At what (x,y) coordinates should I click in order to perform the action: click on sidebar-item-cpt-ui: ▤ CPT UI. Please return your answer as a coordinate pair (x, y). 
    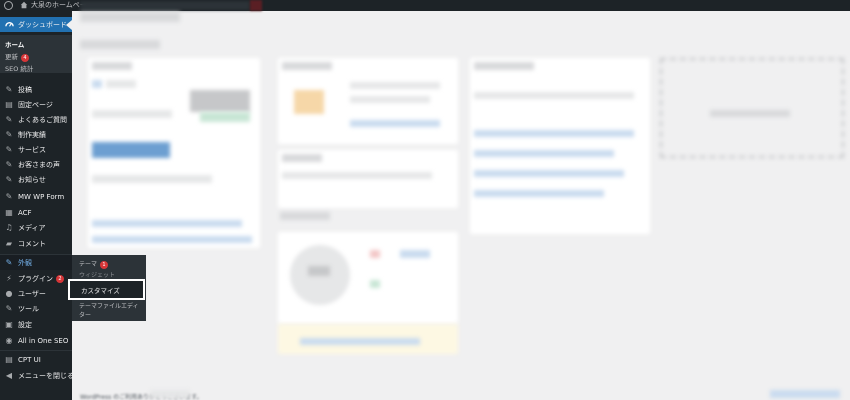
    Looking at the image, I should click on (36, 359).